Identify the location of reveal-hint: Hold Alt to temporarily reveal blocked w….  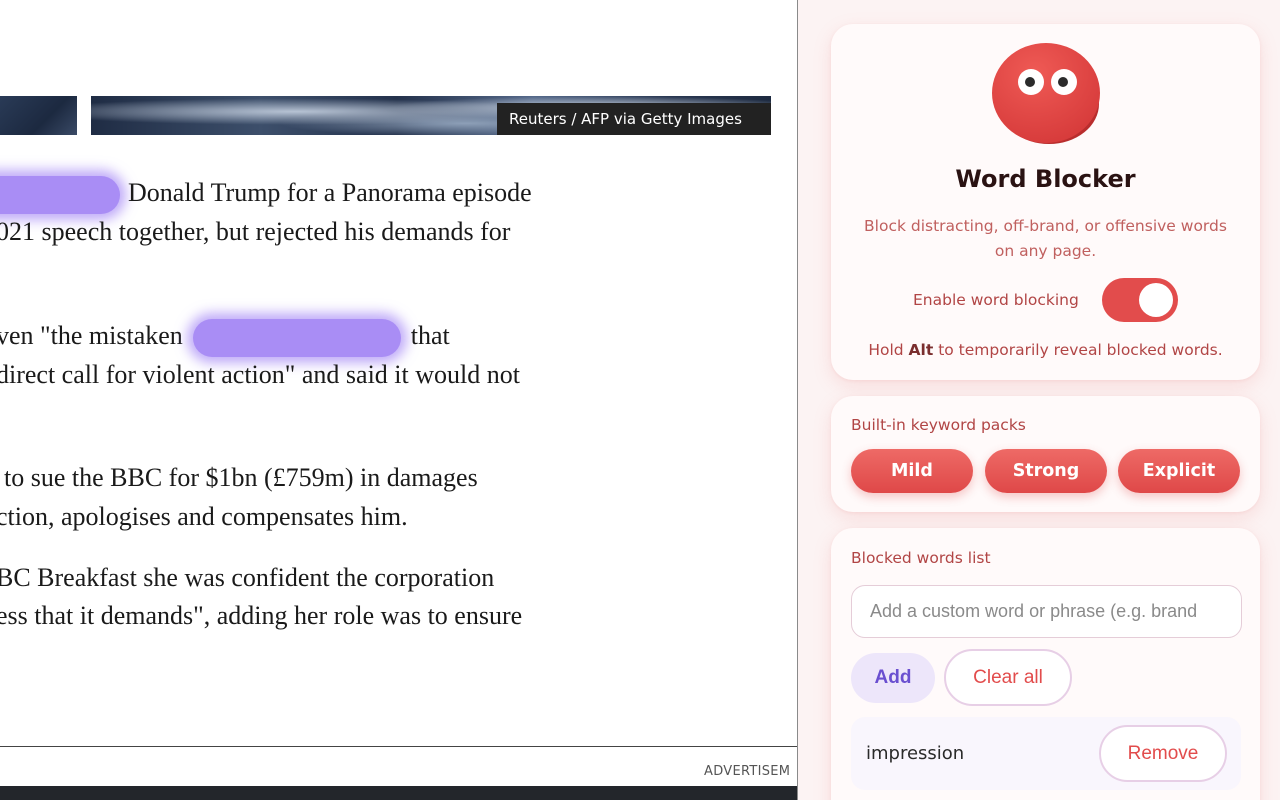
(1045, 350).